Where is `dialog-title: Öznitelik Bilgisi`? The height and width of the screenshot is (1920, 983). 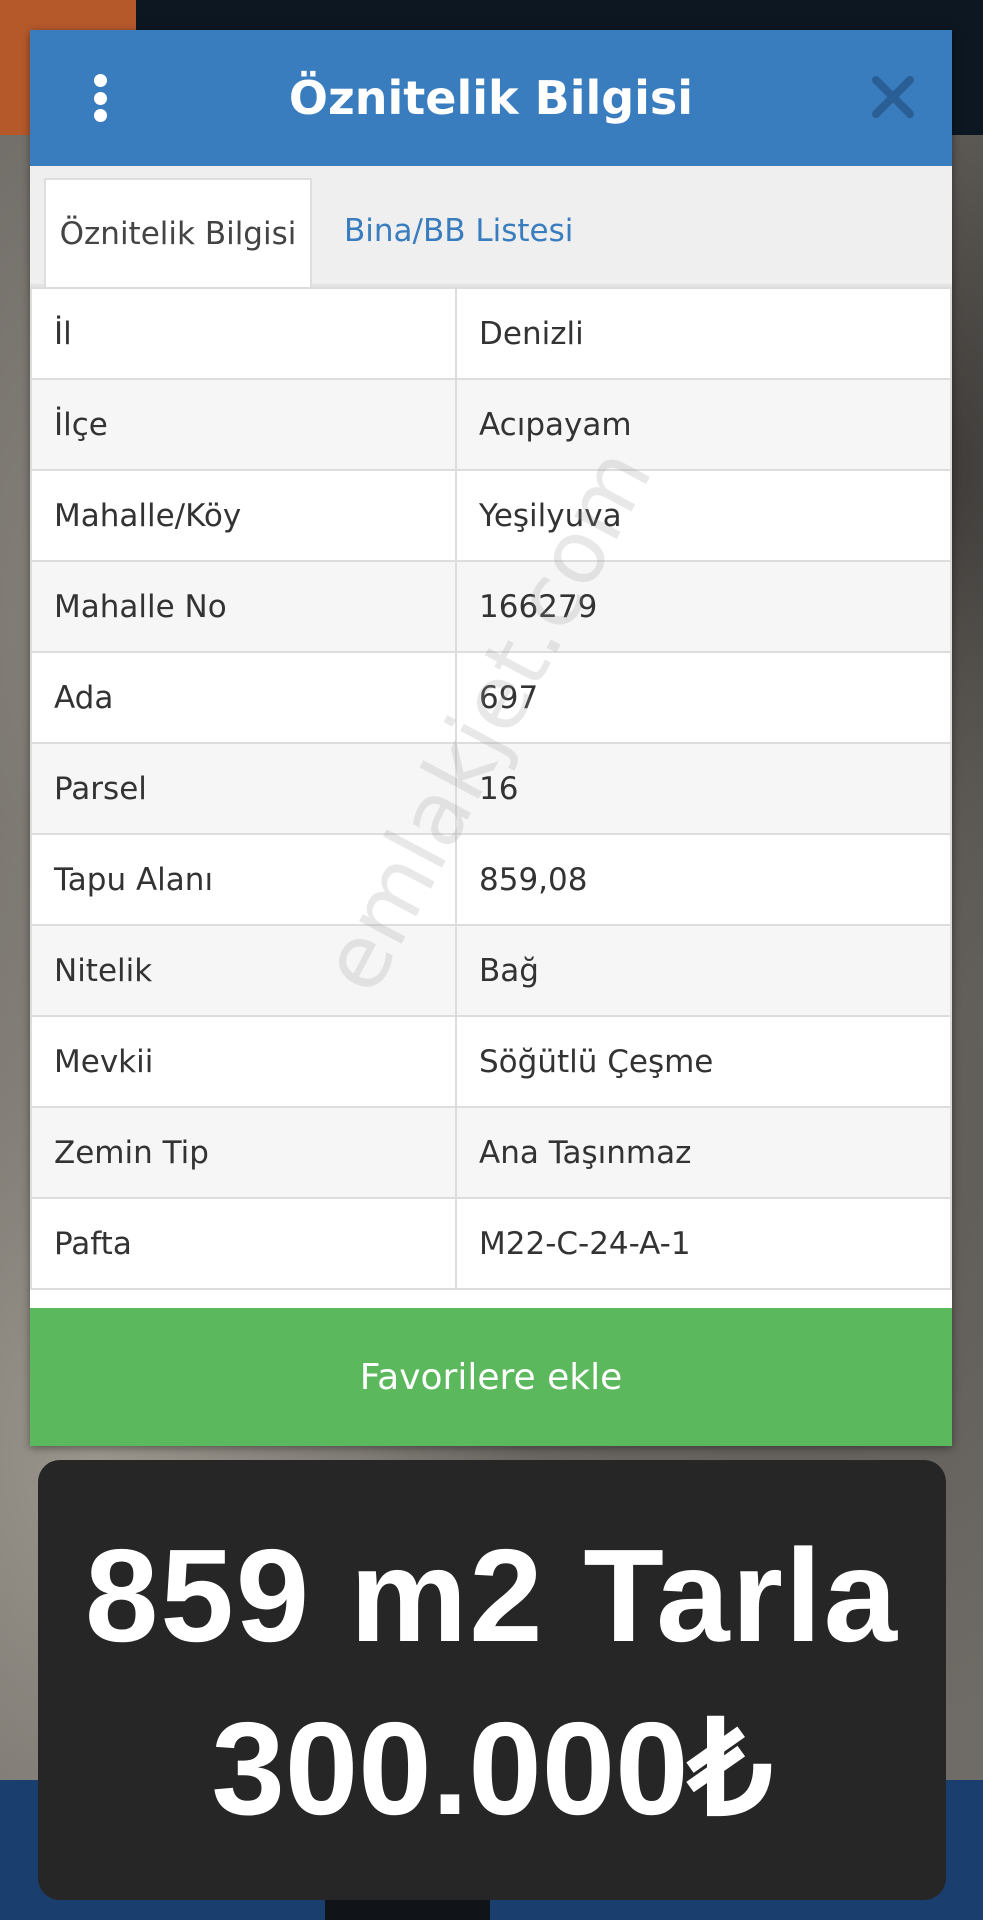
dialog-title: Öznitelik Bilgisi is located at coordinates (491, 98).